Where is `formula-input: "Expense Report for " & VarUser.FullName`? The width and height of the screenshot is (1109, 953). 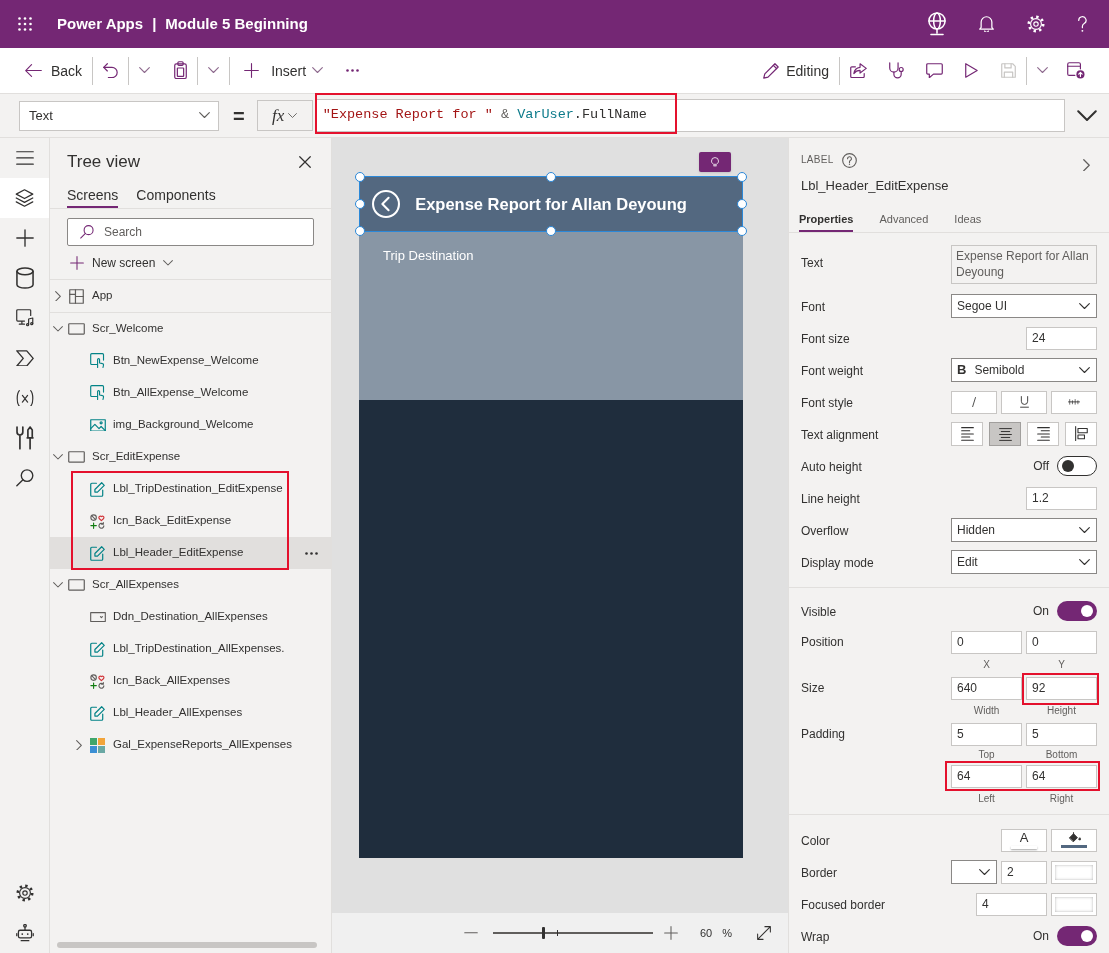
formula-input: "Expense Report for " & VarUser.FullName is located at coordinates (689, 115).